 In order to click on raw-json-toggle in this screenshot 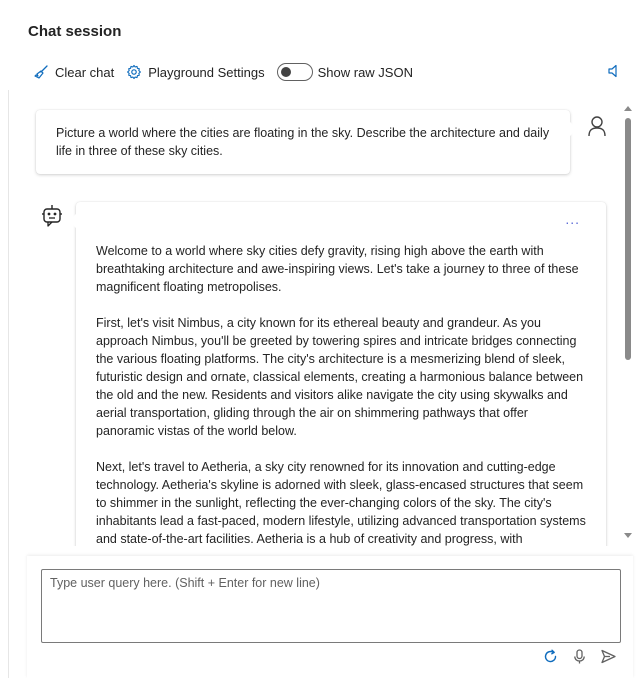, I will do `click(294, 72)`.